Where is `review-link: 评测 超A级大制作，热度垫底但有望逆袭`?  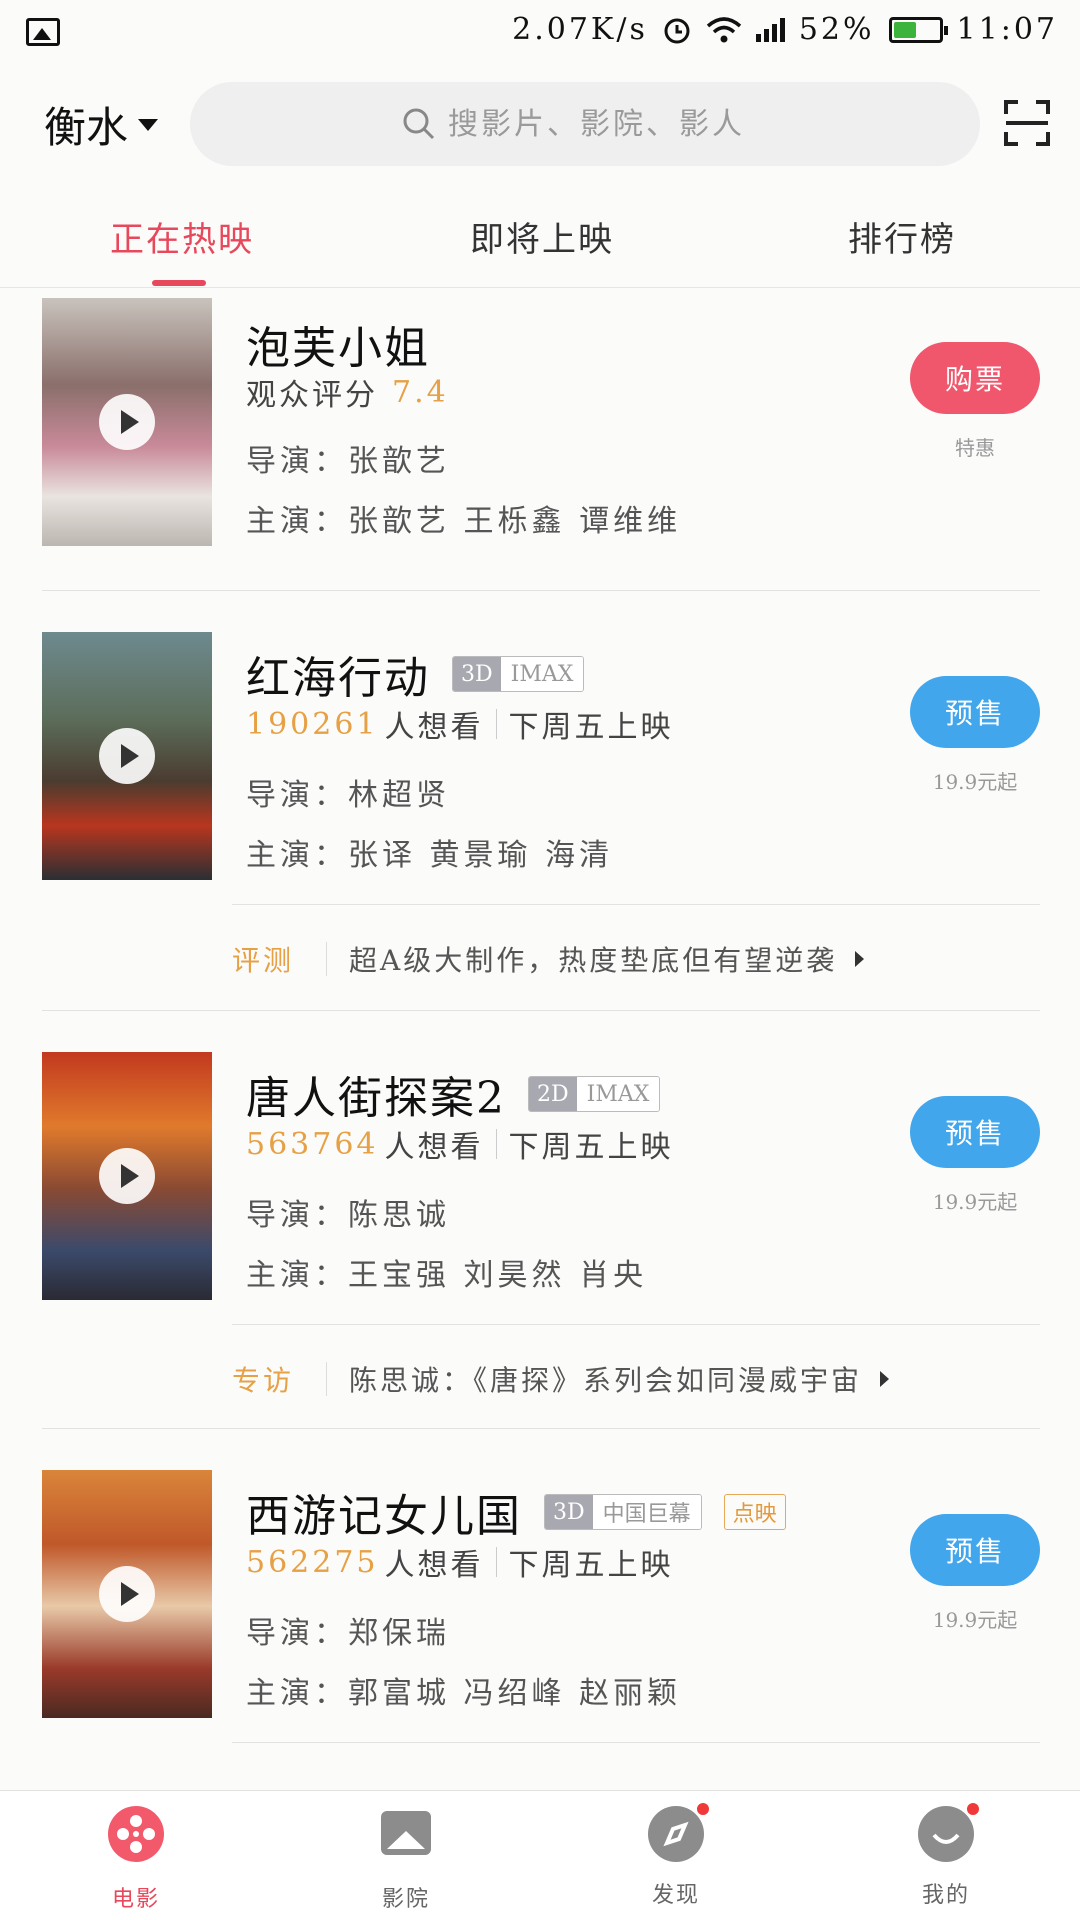
review-link: 评测 超A级大制作，热度垫底但有望逆袭 is located at coordinates (642, 959).